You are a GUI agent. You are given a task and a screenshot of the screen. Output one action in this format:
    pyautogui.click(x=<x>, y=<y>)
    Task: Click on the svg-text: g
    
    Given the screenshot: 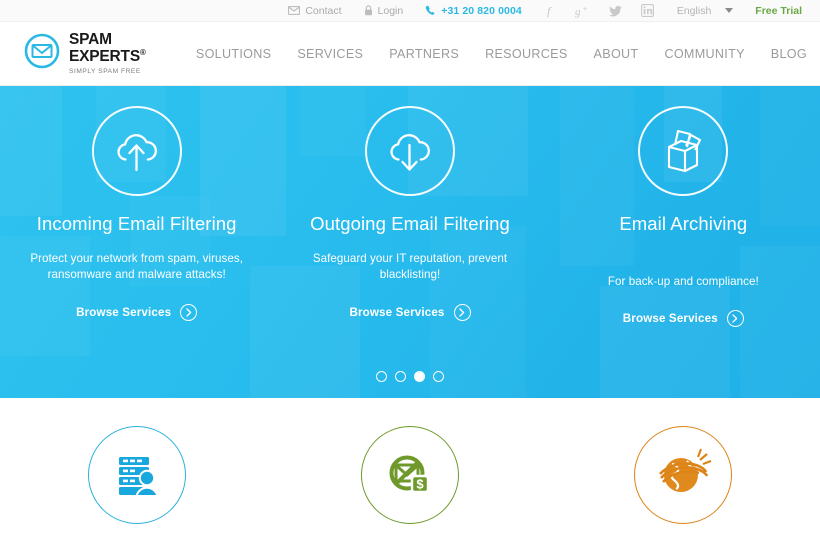 What is the action you would take?
    pyautogui.click(x=578, y=12)
    